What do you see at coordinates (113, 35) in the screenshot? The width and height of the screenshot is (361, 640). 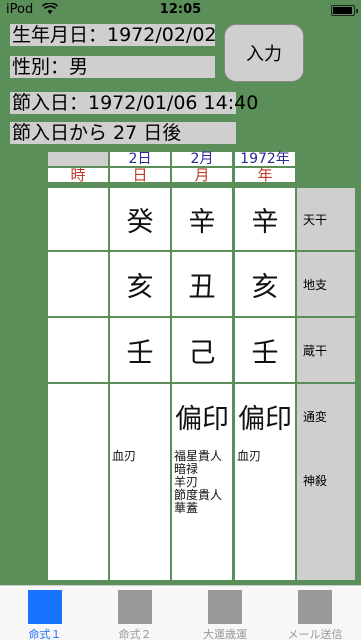 I see `birth-date-field: 生年月日：1972/02/02` at bounding box center [113, 35].